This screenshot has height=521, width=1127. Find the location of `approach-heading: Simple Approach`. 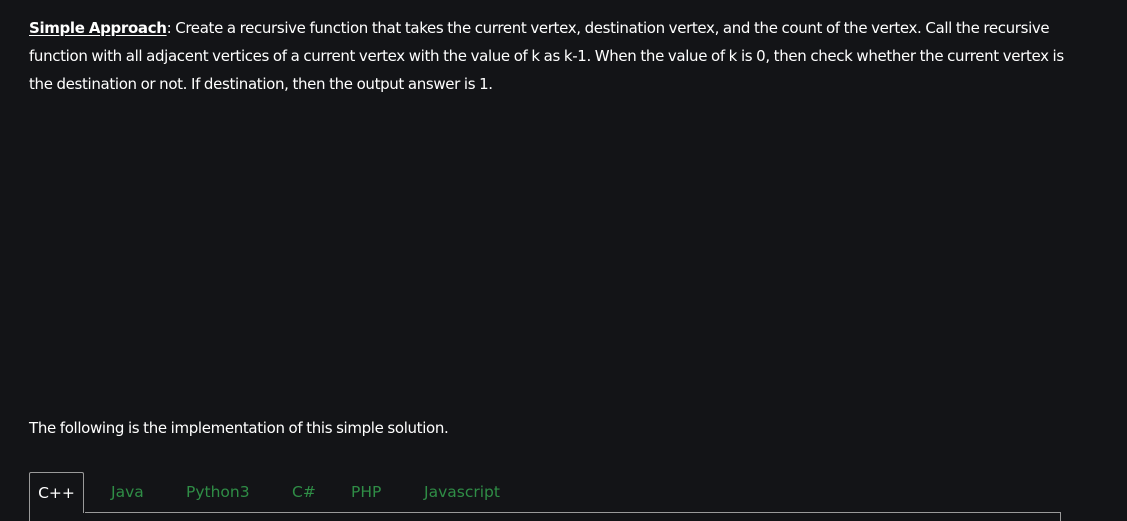

approach-heading: Simple Approach is located at coordinates (98, 28).